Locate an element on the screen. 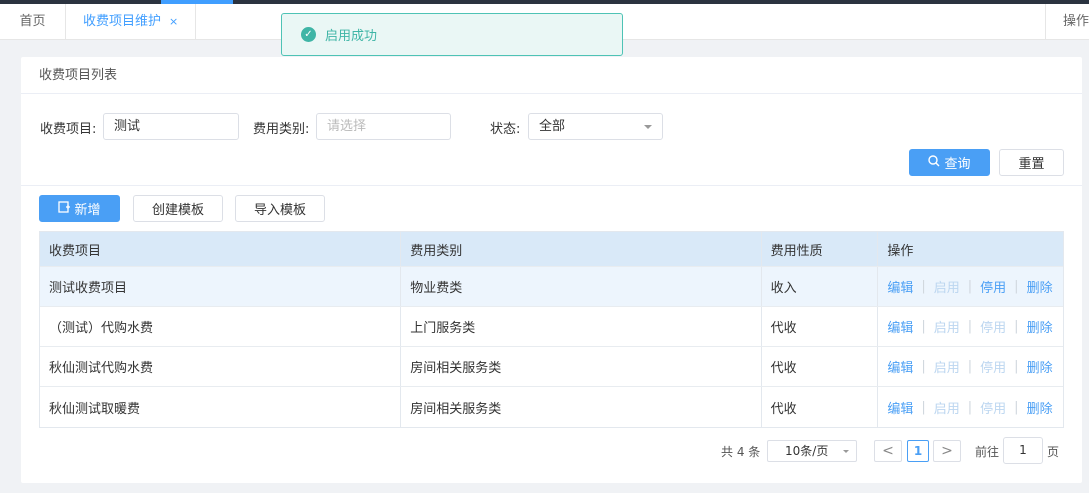 The width and height of the screenshot is (1089, 493). fee-item-cell: 秋仙测试取暖费 is located at coordinates (221, 407).